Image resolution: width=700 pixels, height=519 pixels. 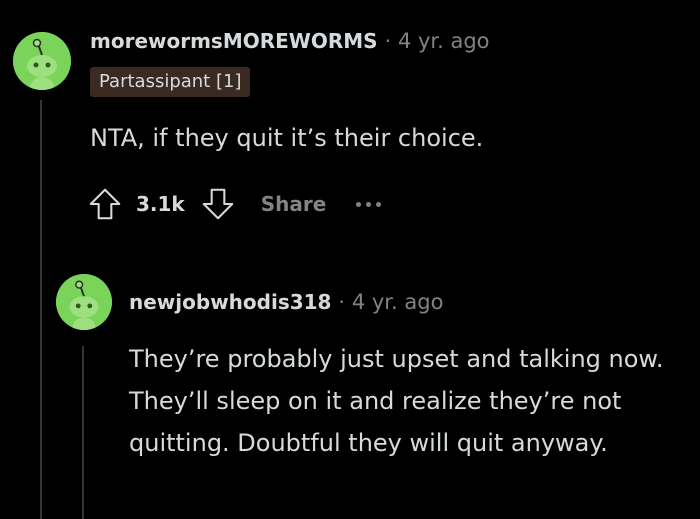 I want to click on avatar, so click(x=42, y=61).